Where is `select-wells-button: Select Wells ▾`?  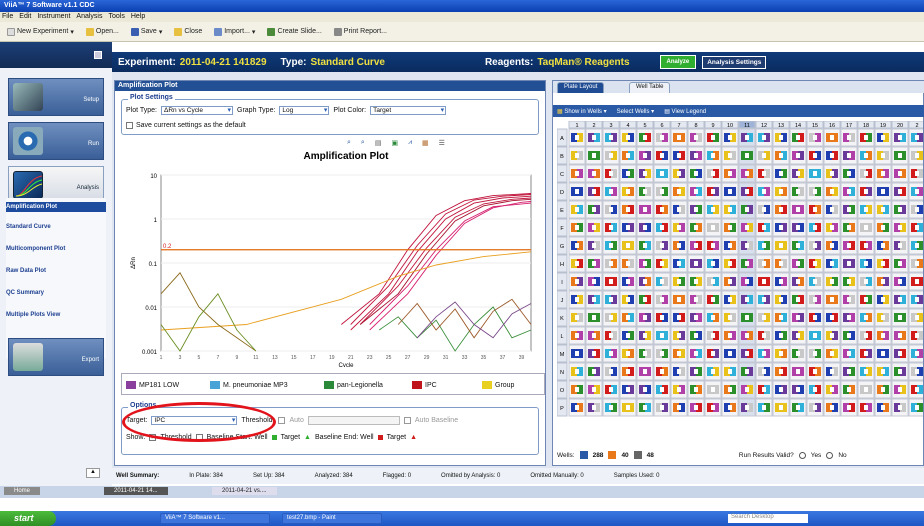
select-wells-button: Select Wells ▾ is located at coordinates (636, 111).